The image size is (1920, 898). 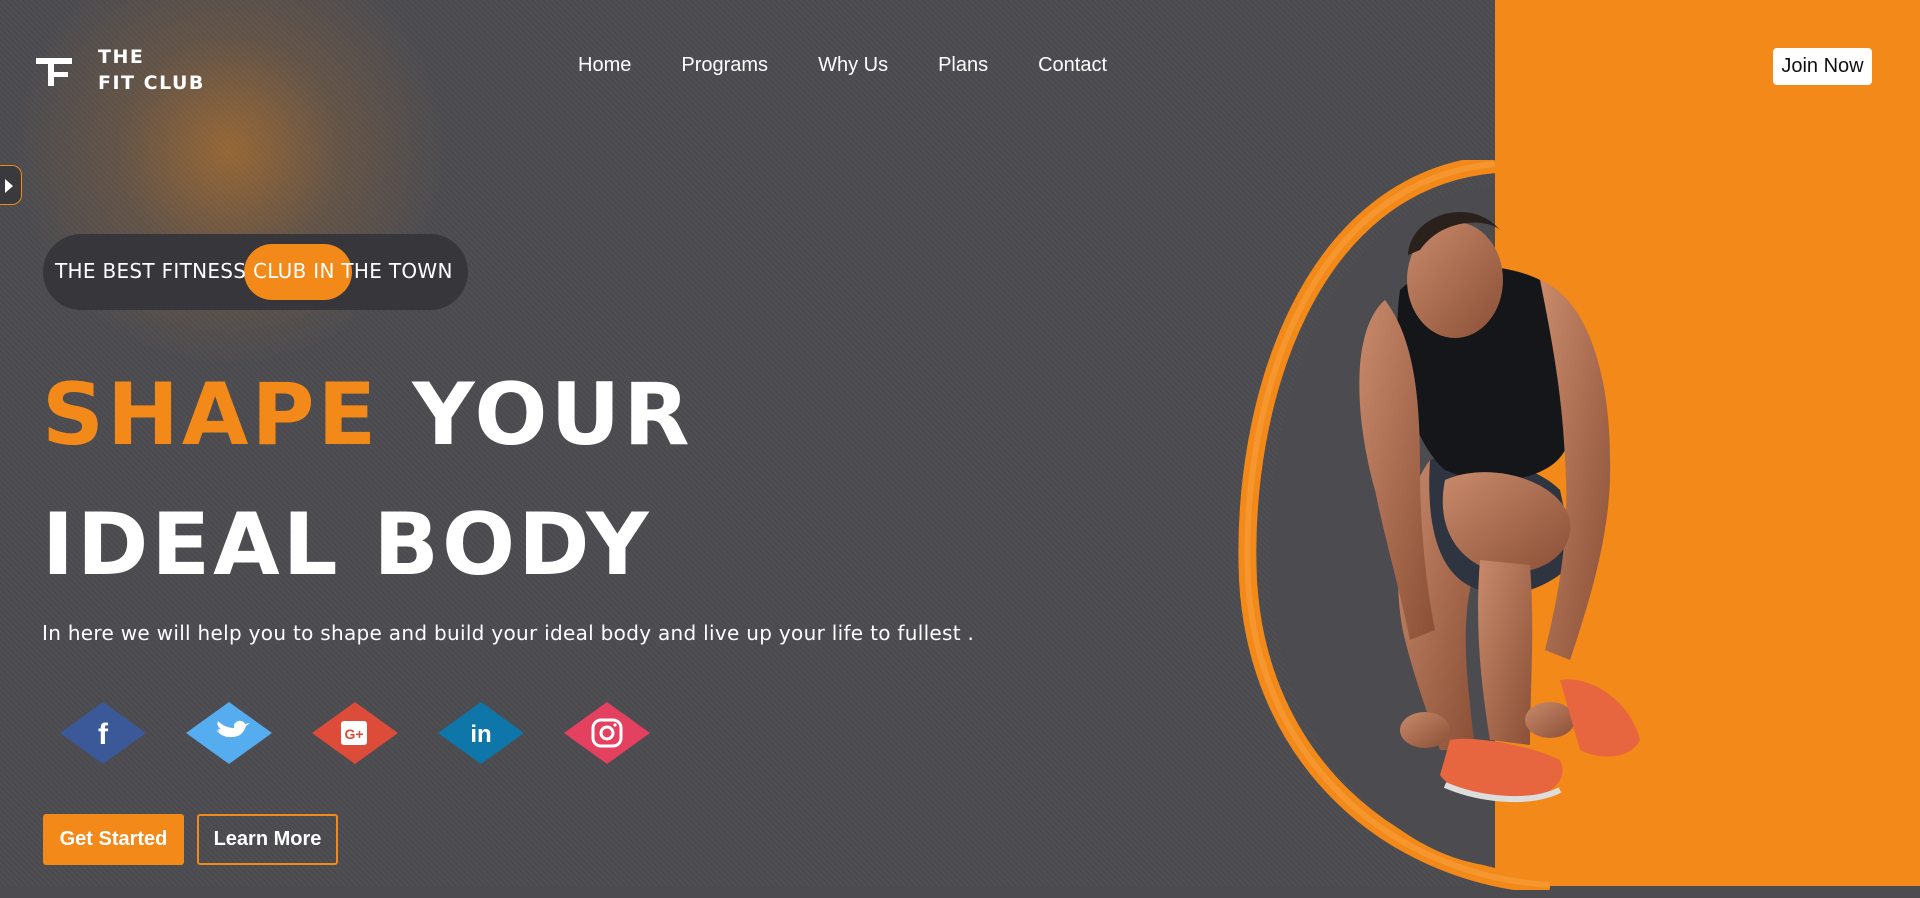 I want to click on logo: THE FIT CLUB, so click(x=120, y=70).